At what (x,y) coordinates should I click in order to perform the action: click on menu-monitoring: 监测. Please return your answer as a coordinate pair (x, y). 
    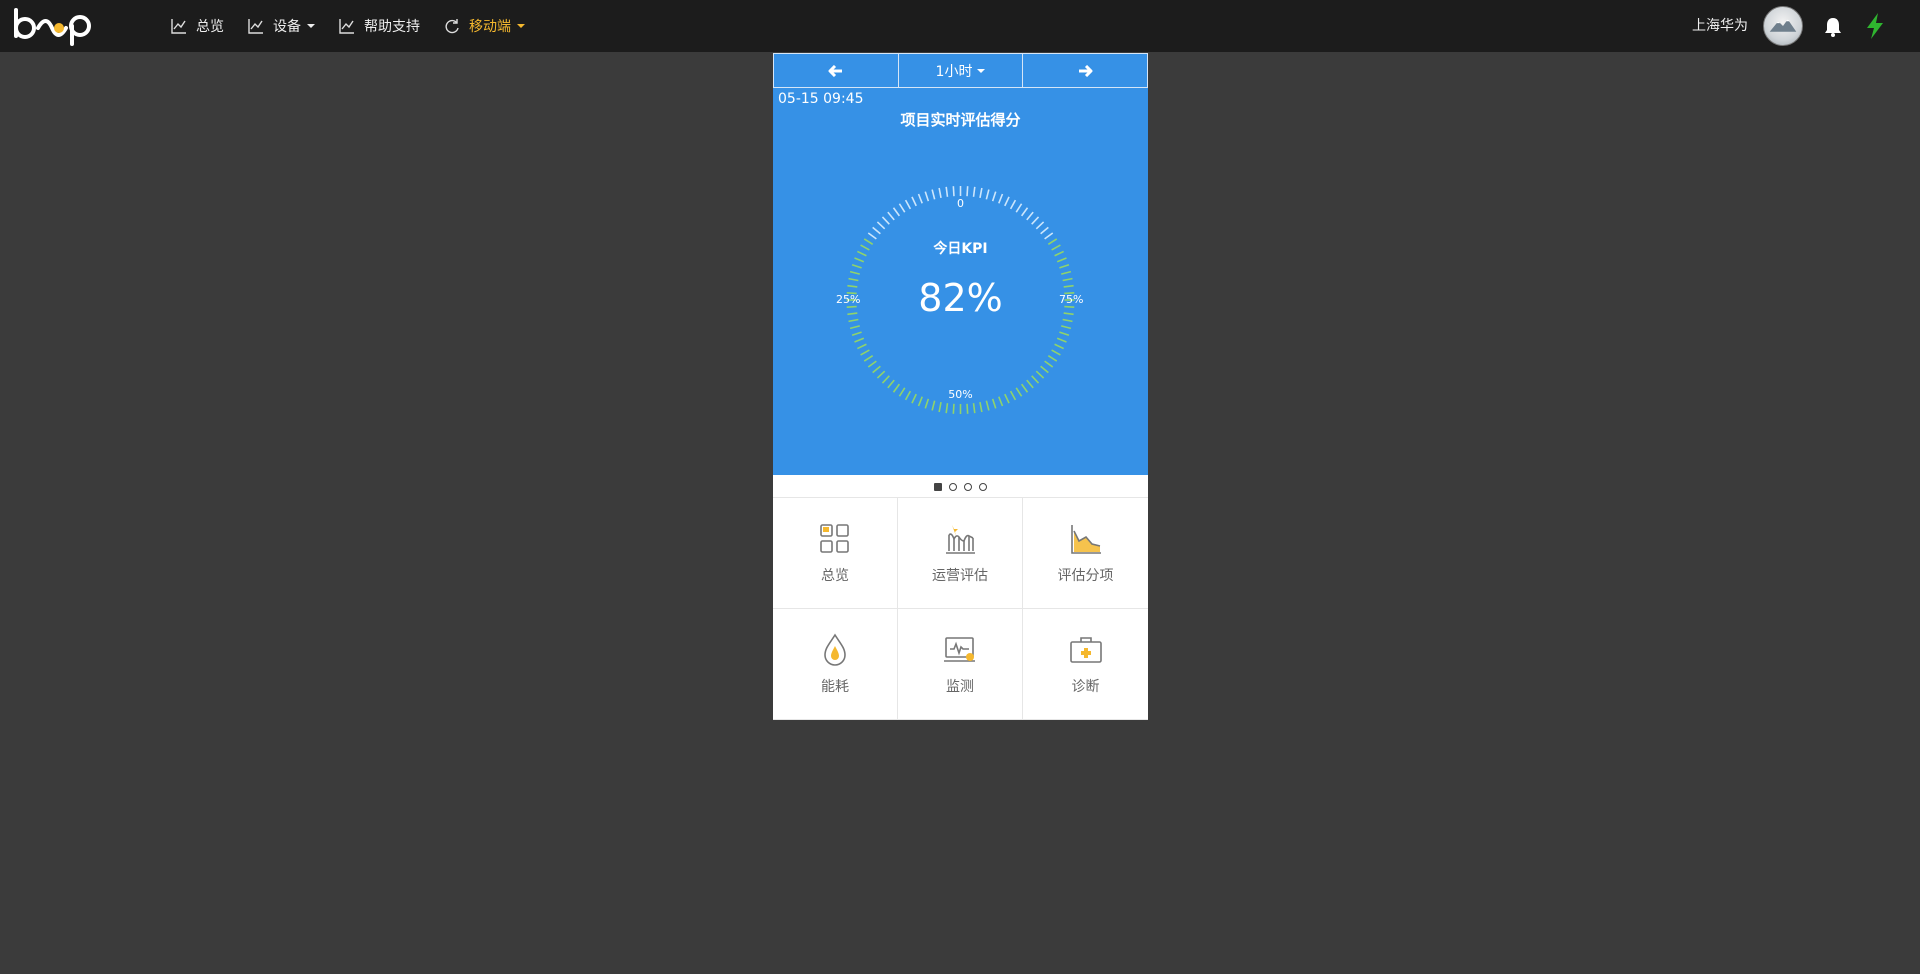
    Looking at the image, I should click on (960, 664).